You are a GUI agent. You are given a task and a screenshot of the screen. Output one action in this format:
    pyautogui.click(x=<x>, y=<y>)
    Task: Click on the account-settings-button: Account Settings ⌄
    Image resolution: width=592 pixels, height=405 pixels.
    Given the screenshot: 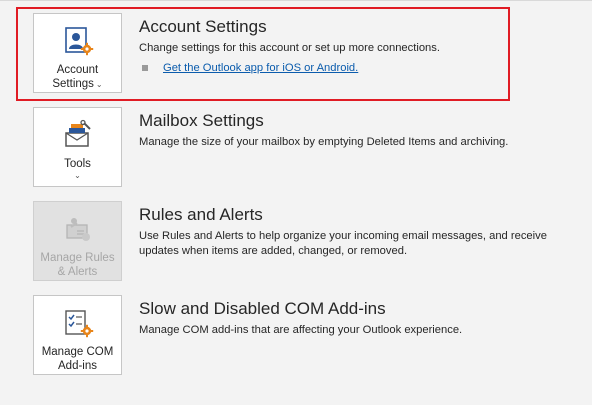 What is the action you would take?
    pyautogui.click(x=77, y=53)
    